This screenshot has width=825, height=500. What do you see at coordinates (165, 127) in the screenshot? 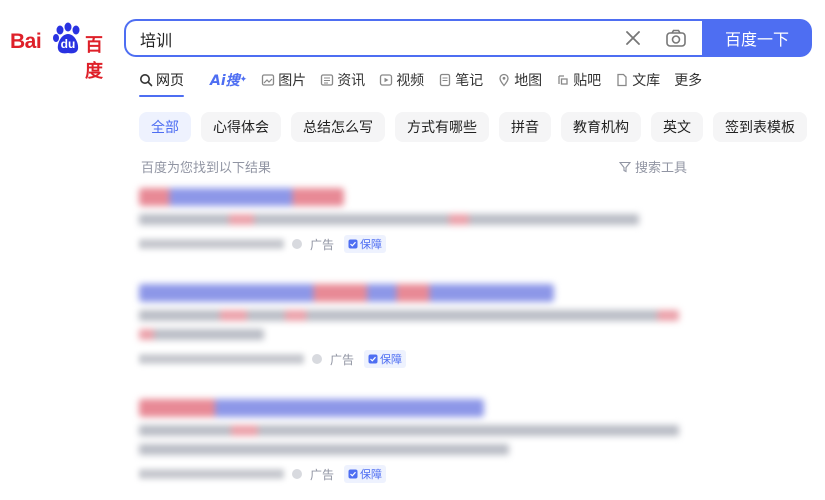
I see `chip-all: 全部` at bounding box center [165, 127].